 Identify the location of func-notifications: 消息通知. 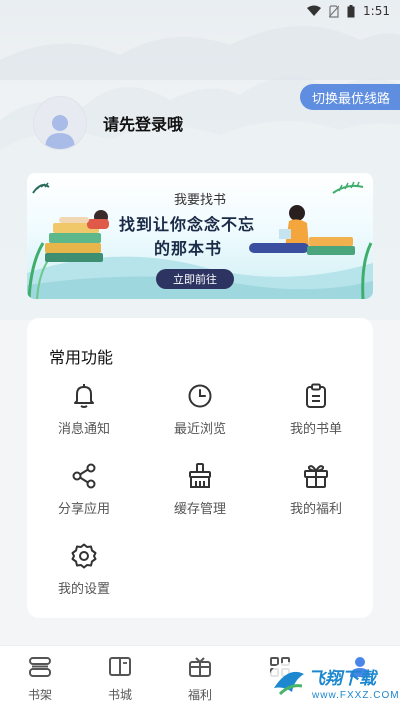
(84, 409).